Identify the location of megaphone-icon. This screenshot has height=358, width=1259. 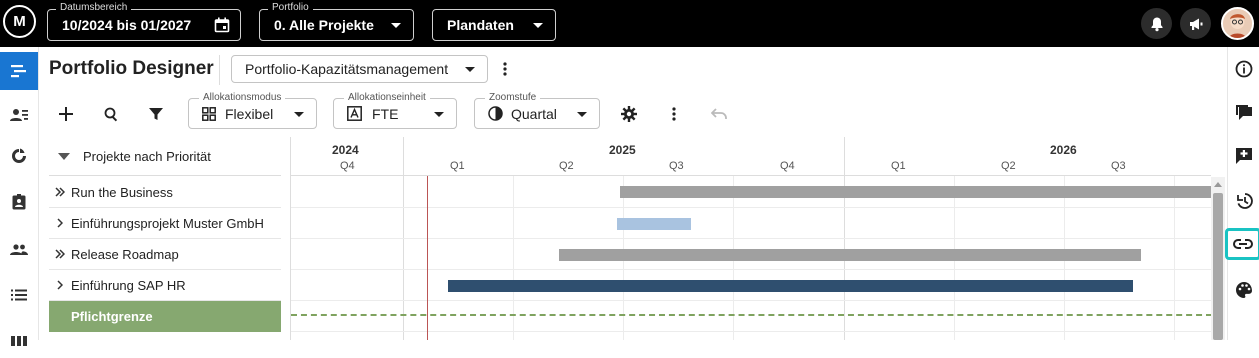
(1195, 23).